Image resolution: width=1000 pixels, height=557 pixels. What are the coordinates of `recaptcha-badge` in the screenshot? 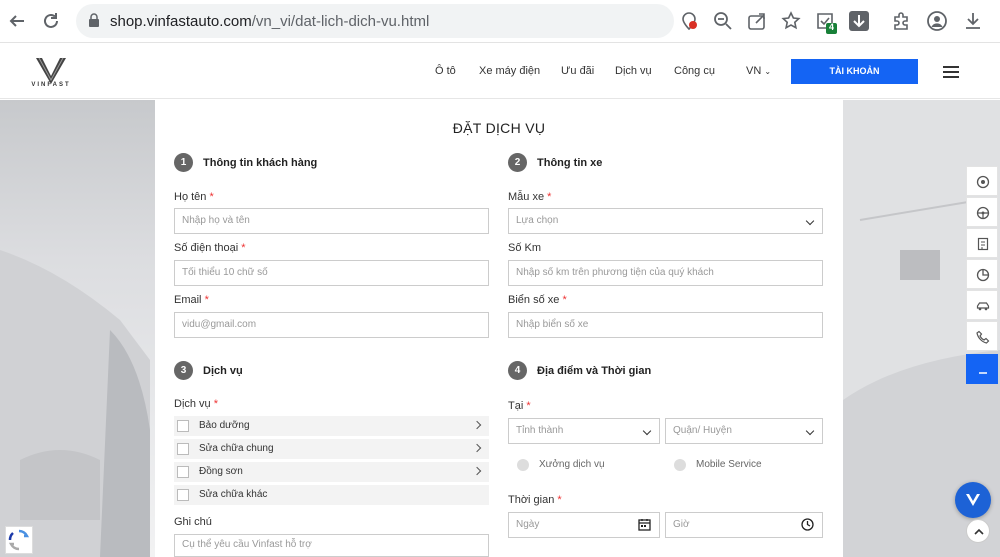 It's located at (19, 540).